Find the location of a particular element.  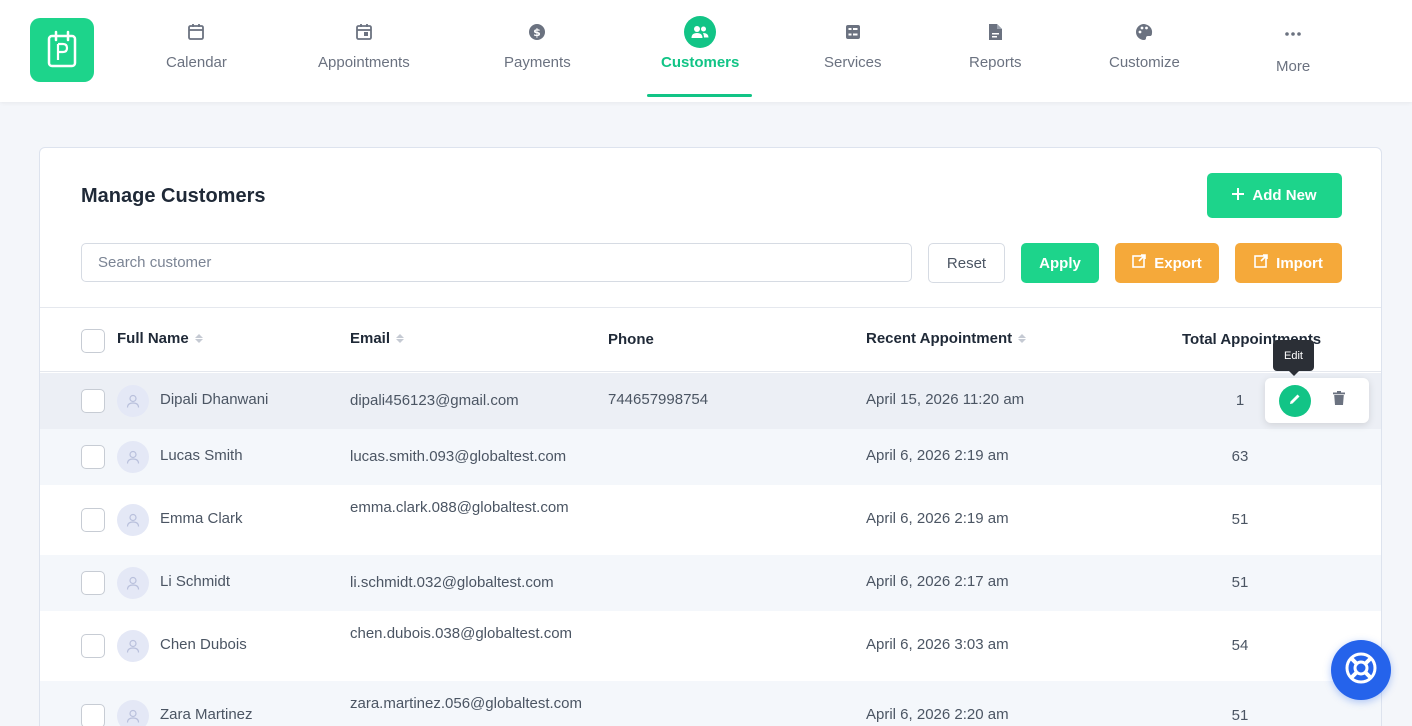

palette-icon is located at coordinates (1144, 32).